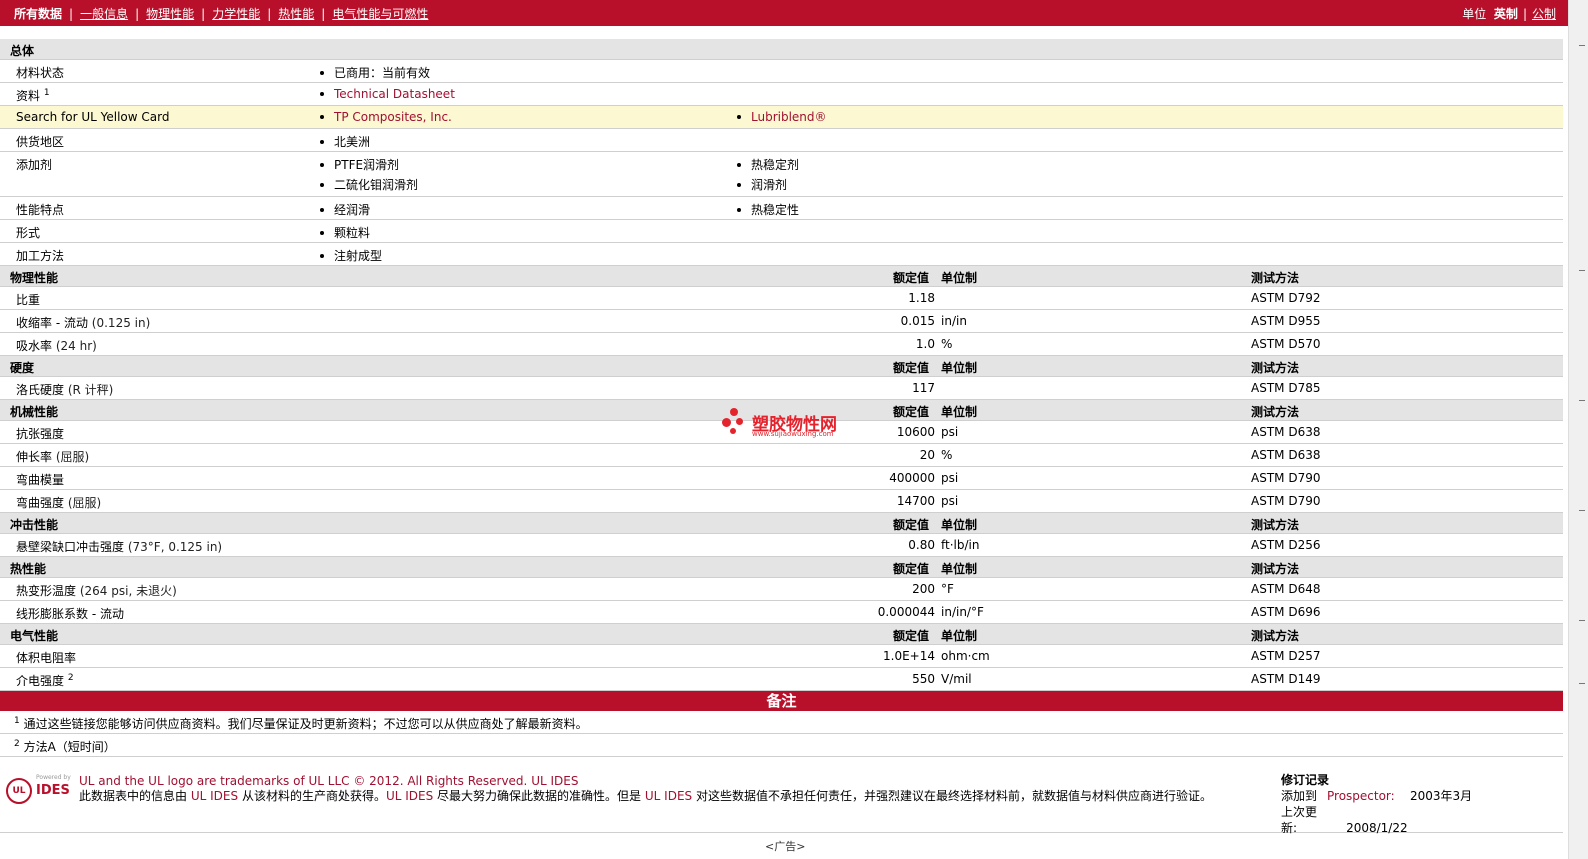  What do you see at coordinates (947, 589) in the screenshot?
I see `unit: °F` at bounding box center [947, 589].